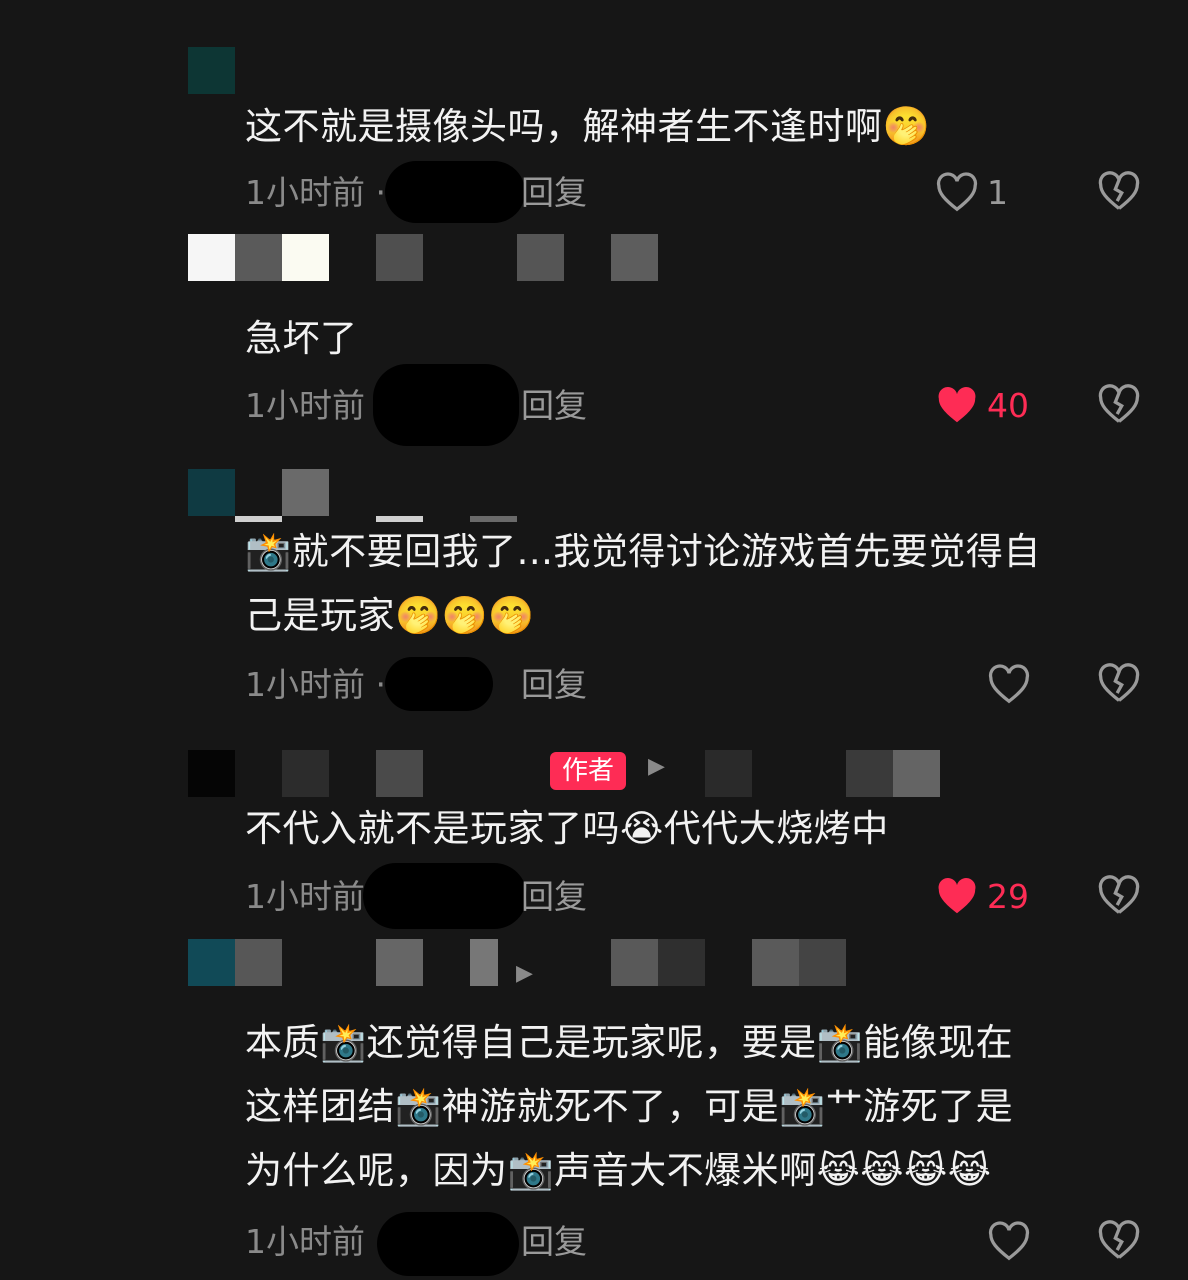 The width and height of the screenshot is (1188, 1280). What do you see at coordinates (695, 896) in the screenshot?
I see `comment-meta: 1小时前 回复 29` at bounding box center [695, 896].